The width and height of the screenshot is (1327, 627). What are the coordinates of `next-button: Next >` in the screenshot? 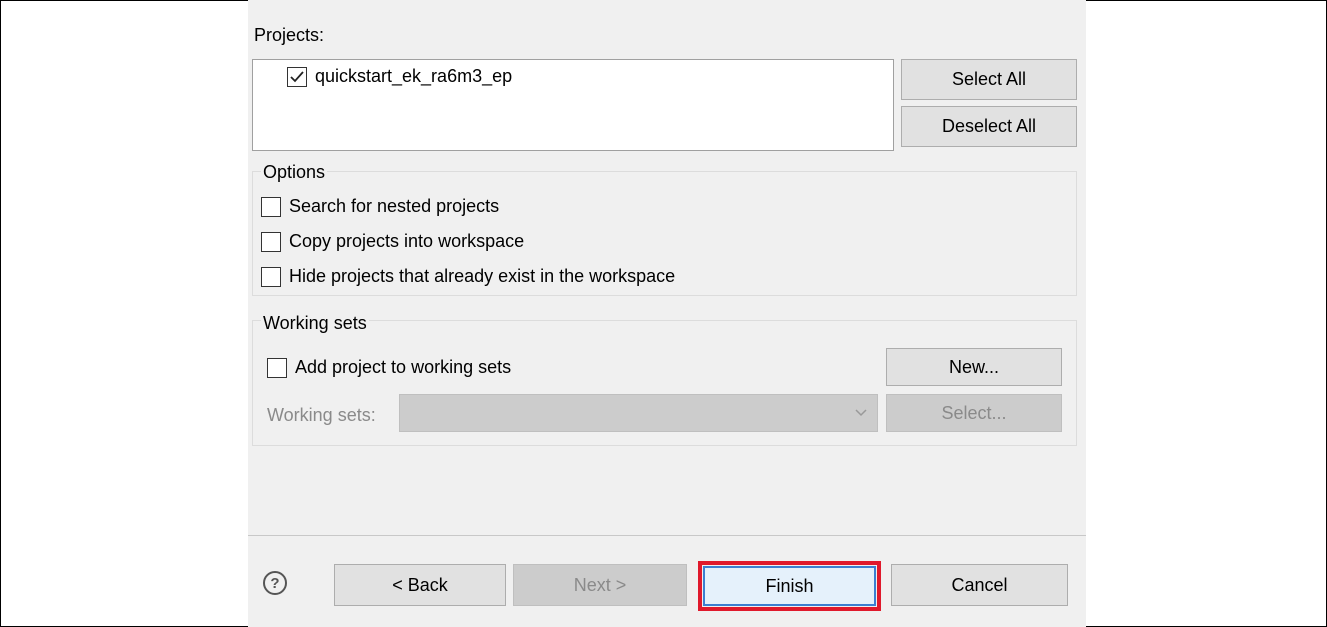 It's located at (600, 585).